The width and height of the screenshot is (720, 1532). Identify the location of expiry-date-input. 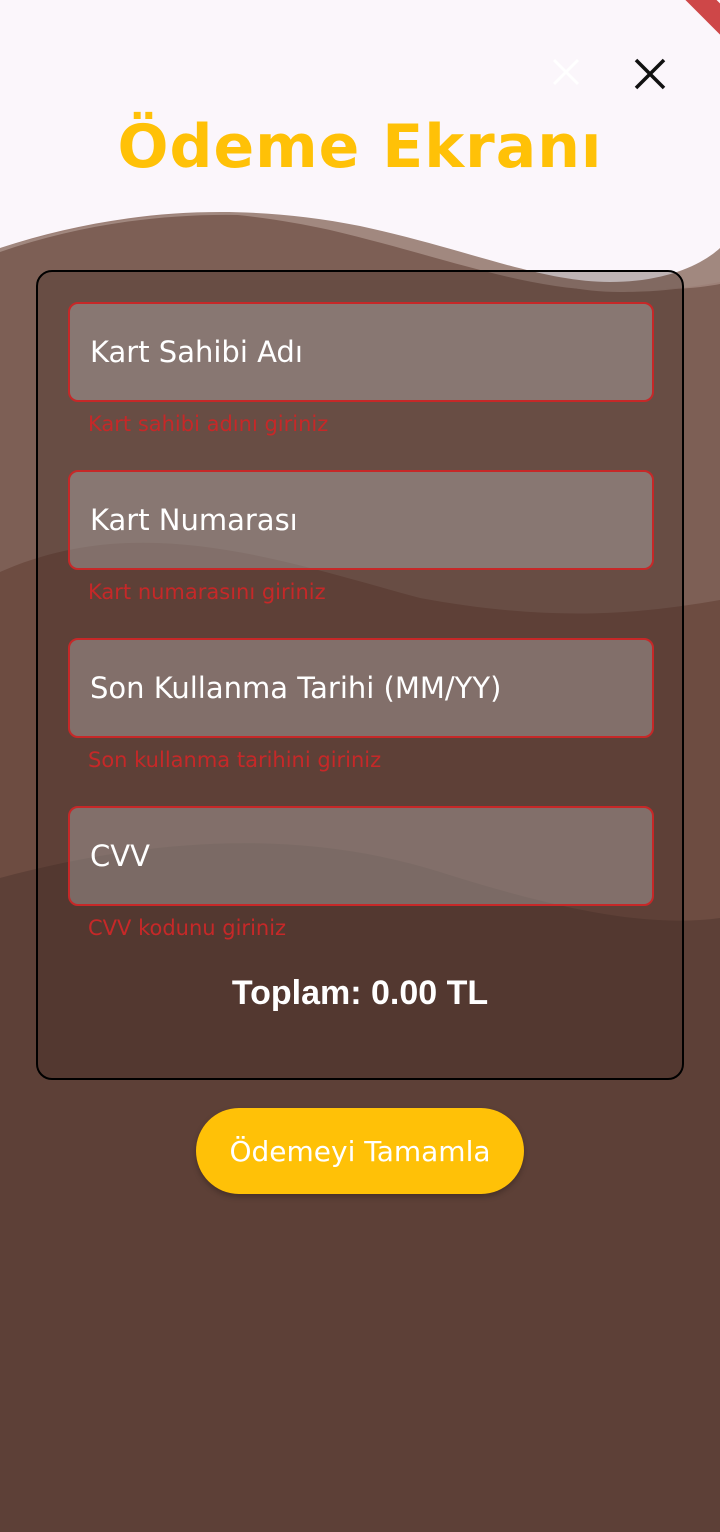
(361, 688).